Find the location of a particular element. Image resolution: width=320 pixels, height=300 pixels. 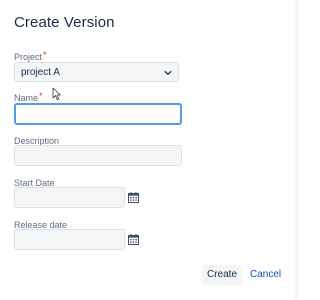

project-label-text: Project is located at coordinates (28, 57).